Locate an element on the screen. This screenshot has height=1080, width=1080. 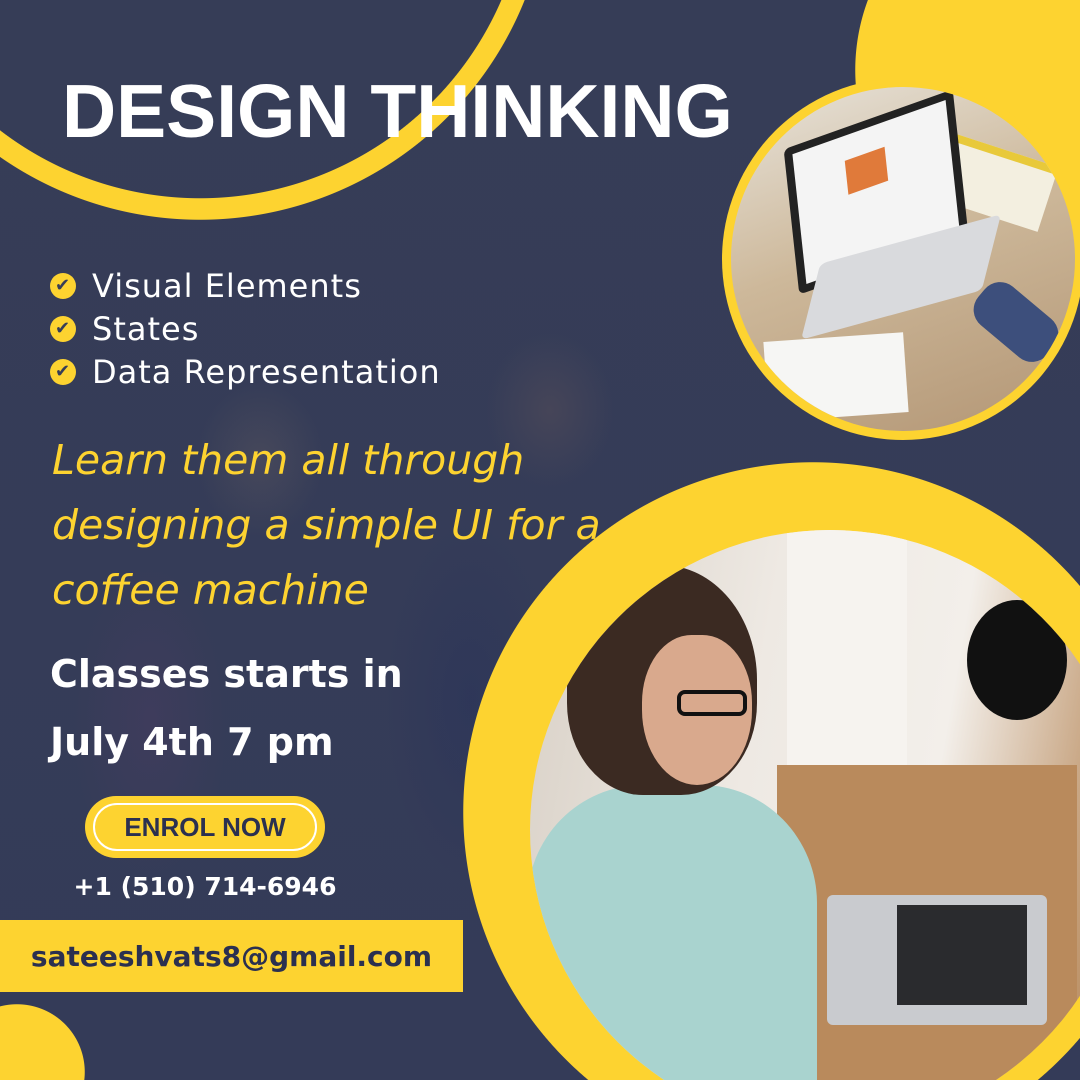
phone-number: +1 (510) 714-6946 is located at coordinates (205, 886).